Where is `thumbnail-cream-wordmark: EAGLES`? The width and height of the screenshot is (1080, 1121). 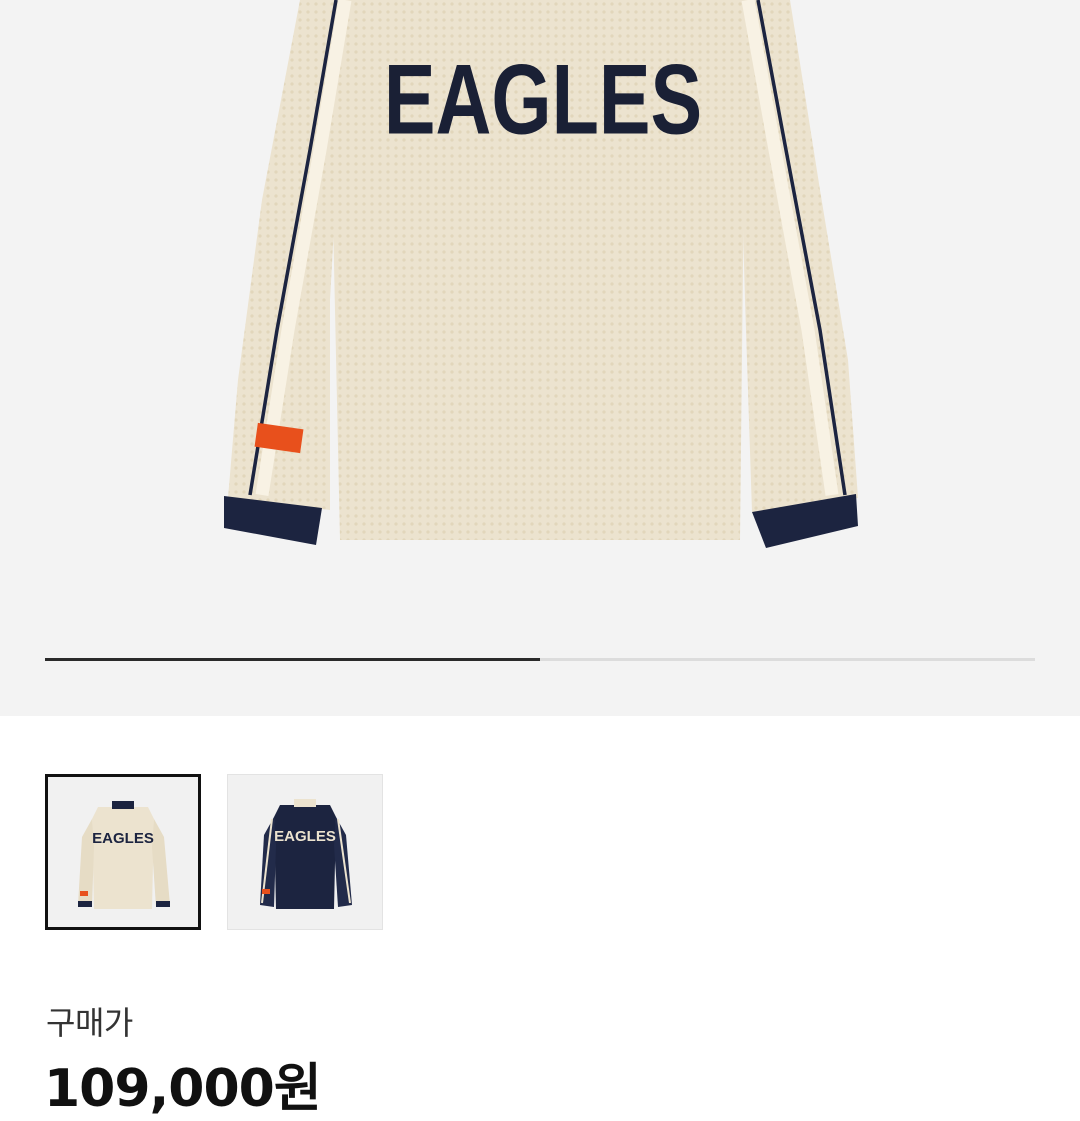
thumbnail-cream-wordmark: EAGLES is located at coordinates (123, 838).